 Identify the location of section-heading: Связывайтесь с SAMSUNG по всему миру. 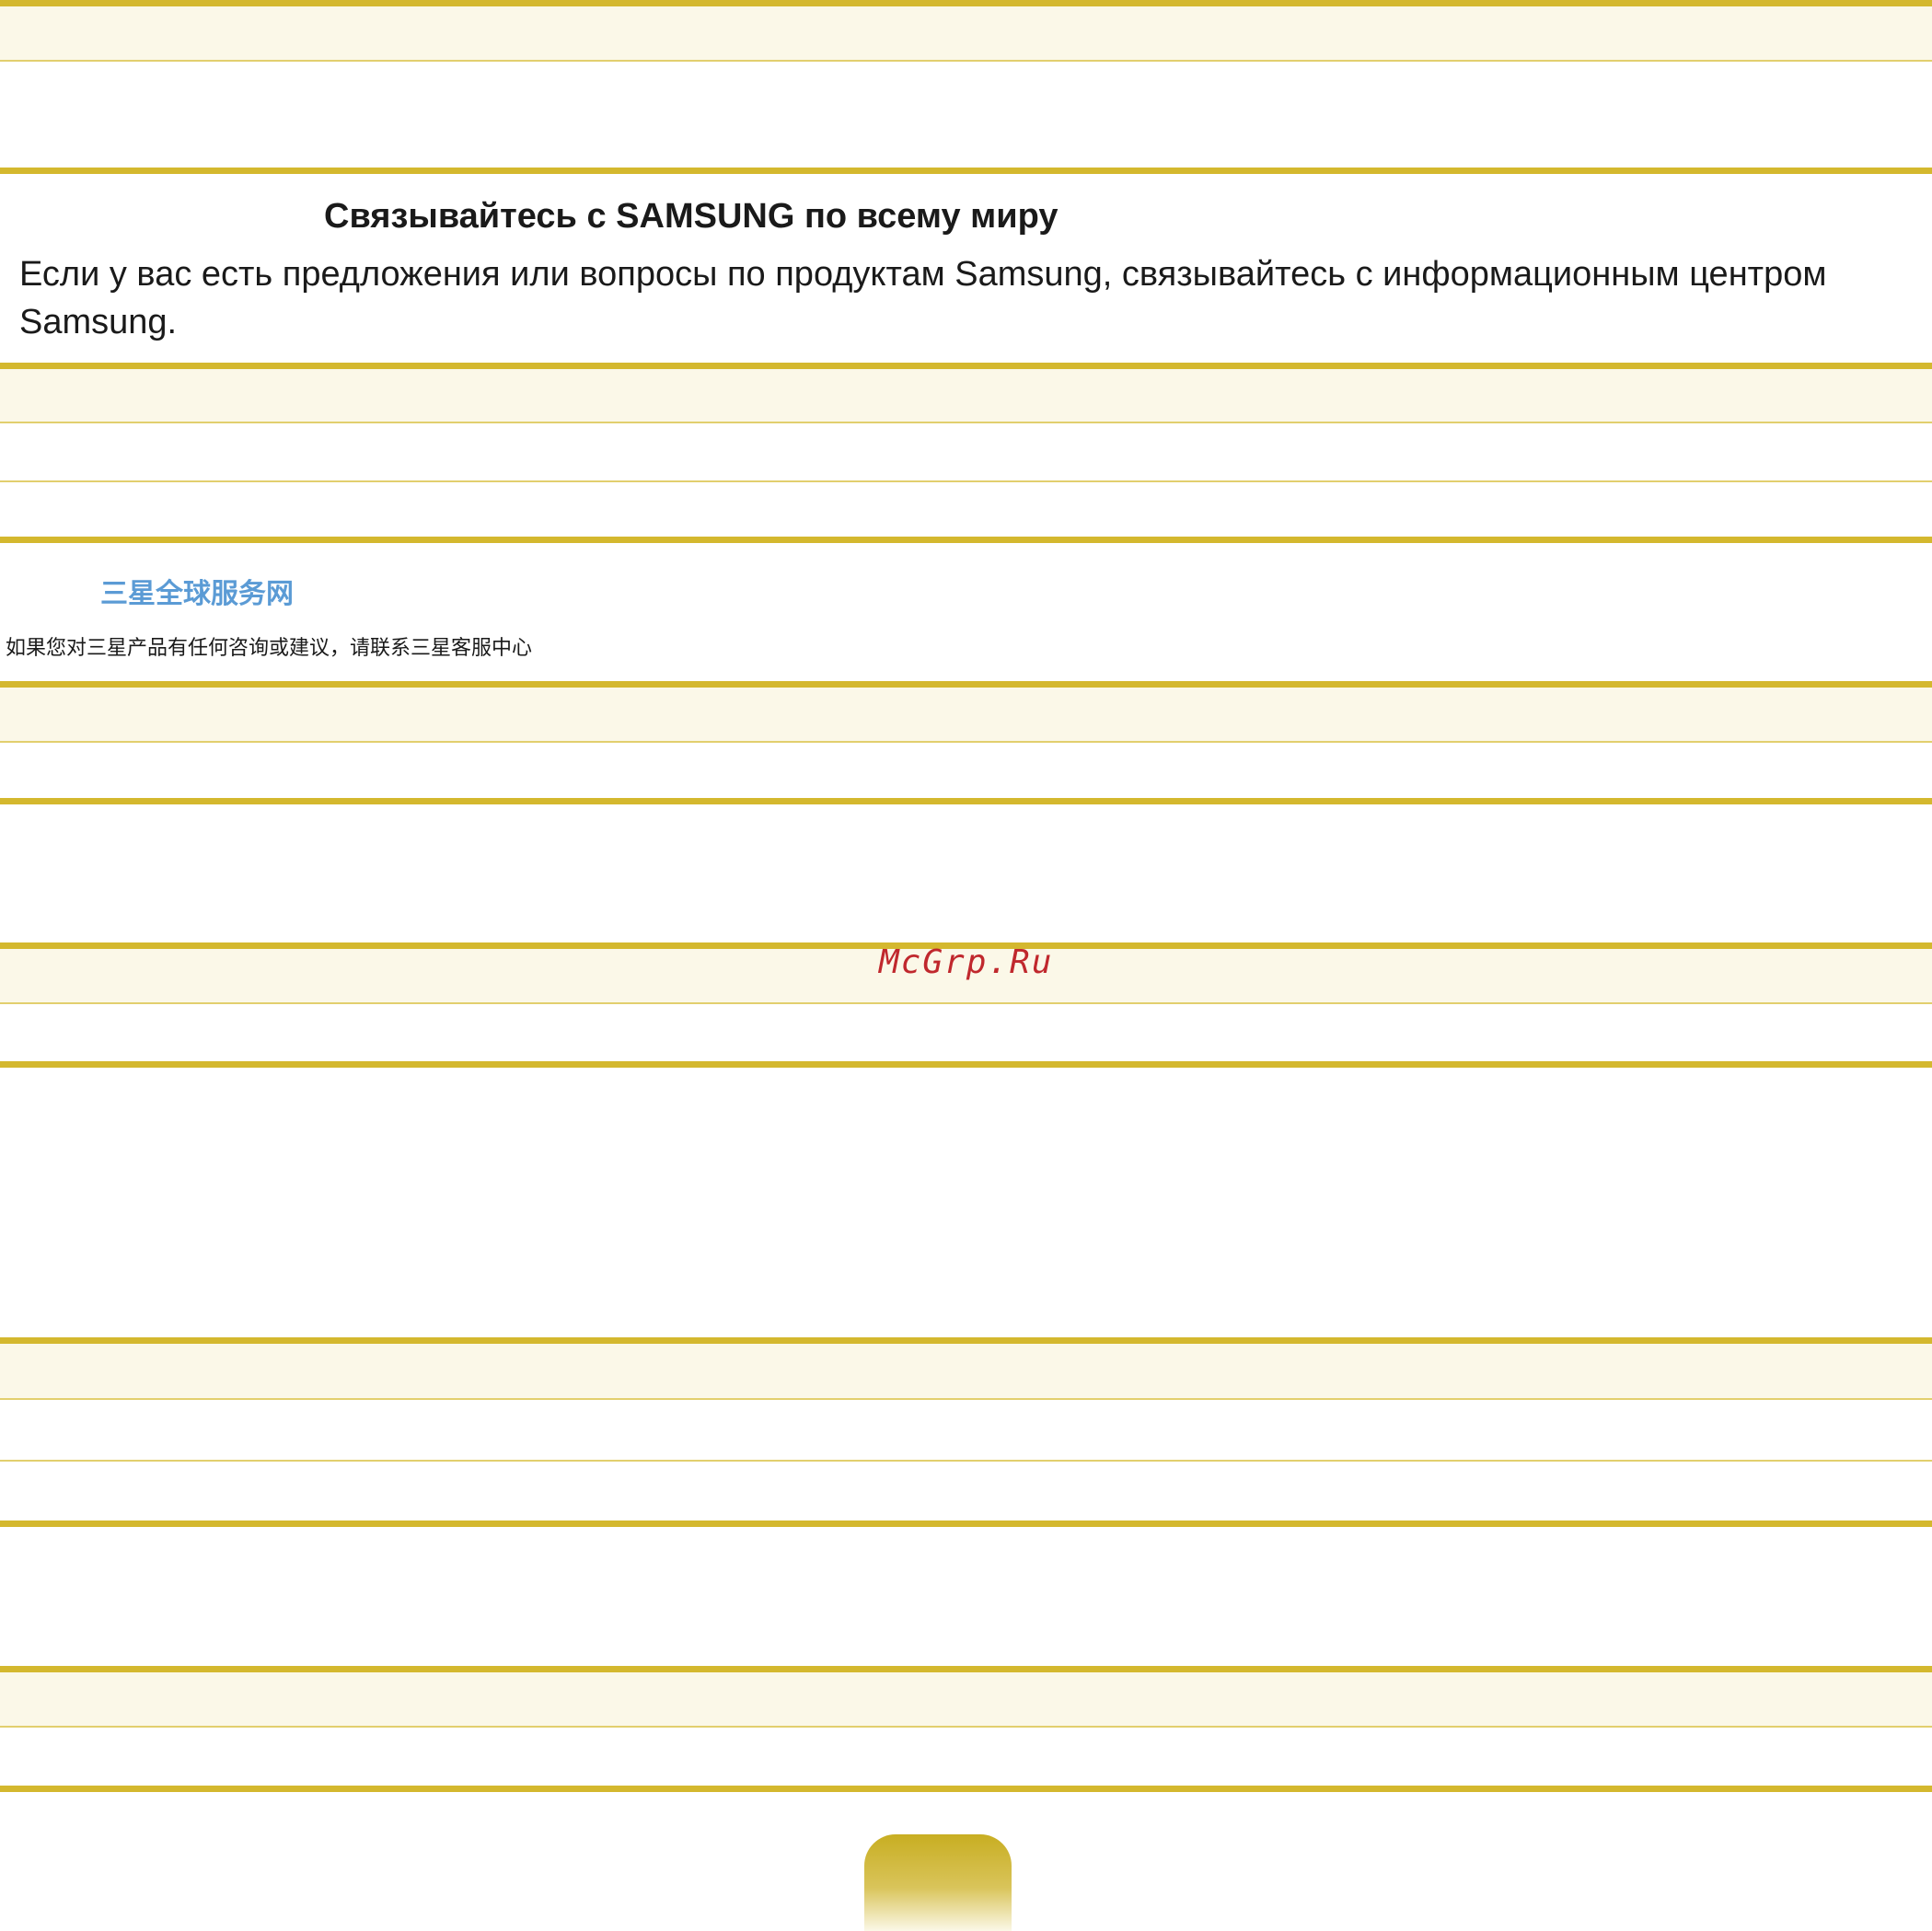
(692, 217).